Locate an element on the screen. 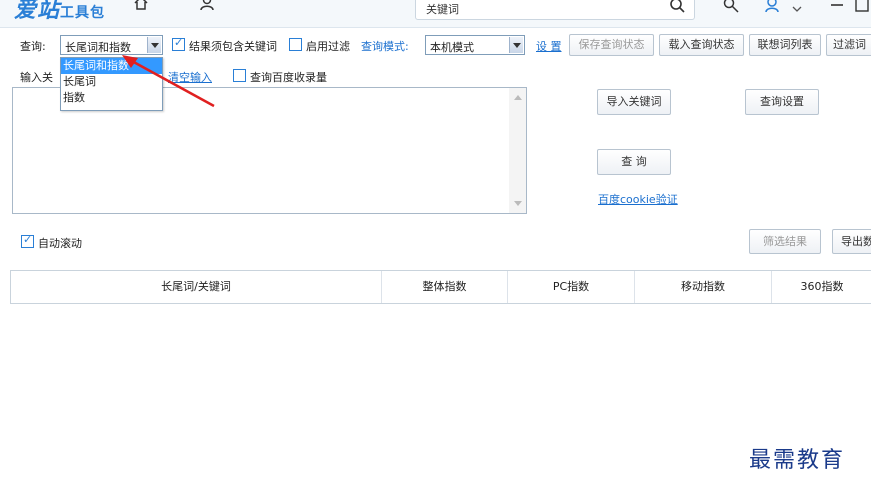 This screenshot has height=489, width=871. load-state-button: 载入查询状态 is located at coordinates (701, 45).